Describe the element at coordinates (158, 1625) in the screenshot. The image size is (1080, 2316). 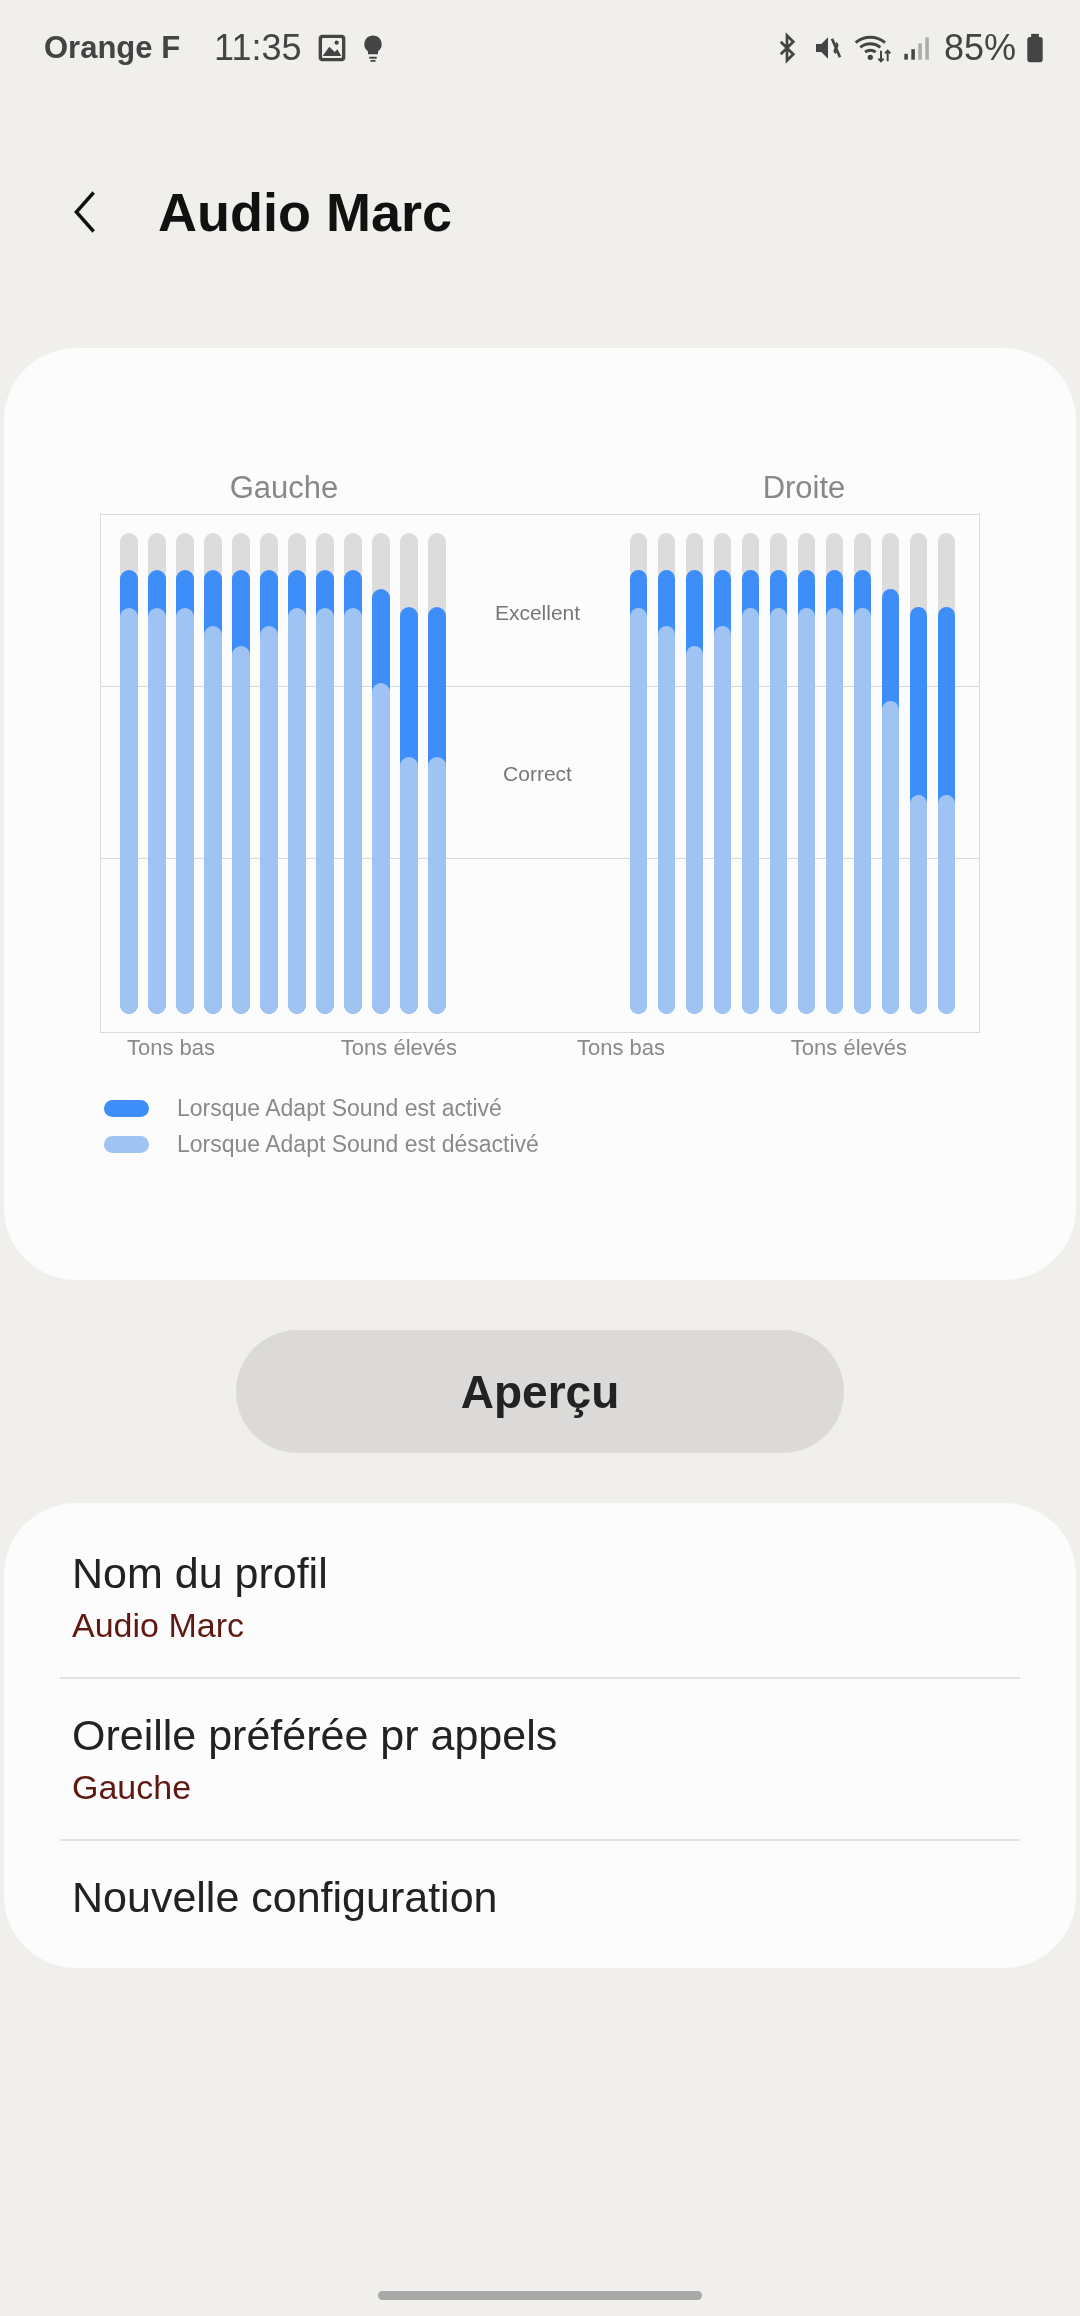
I see `item-value: Audio Marc` at that location.